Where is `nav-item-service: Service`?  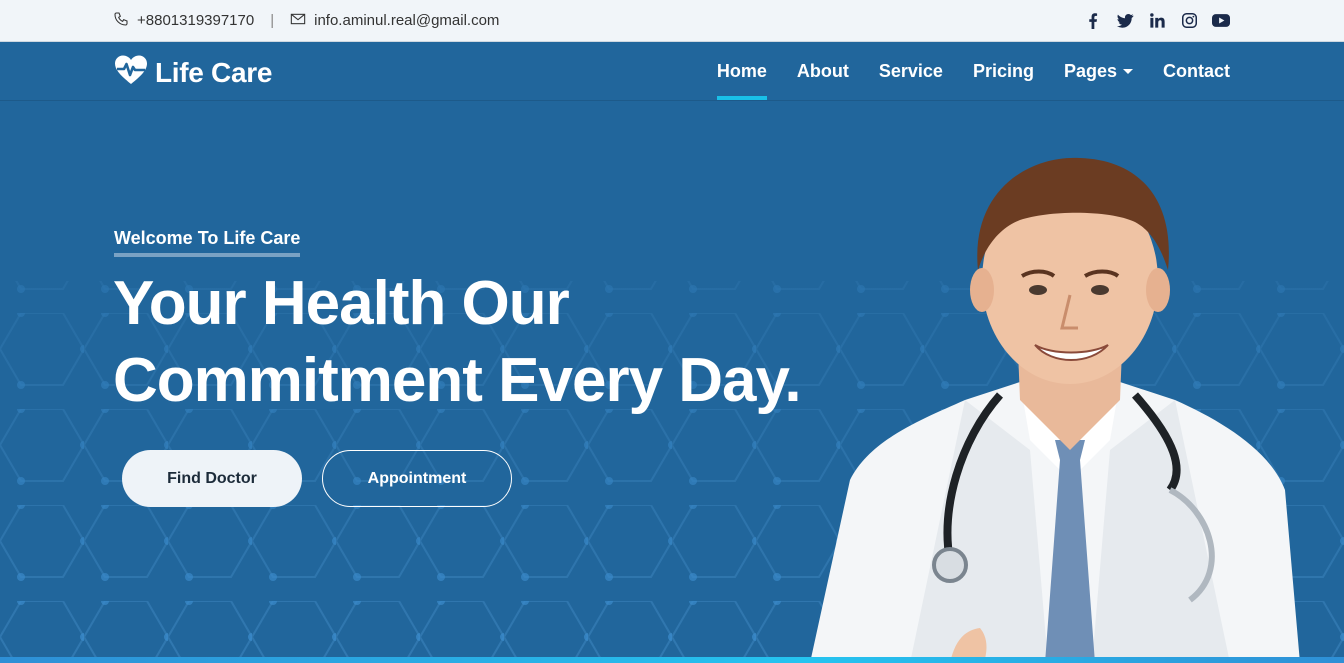 nav-item-service: Service is located at coordinates (911, 71).